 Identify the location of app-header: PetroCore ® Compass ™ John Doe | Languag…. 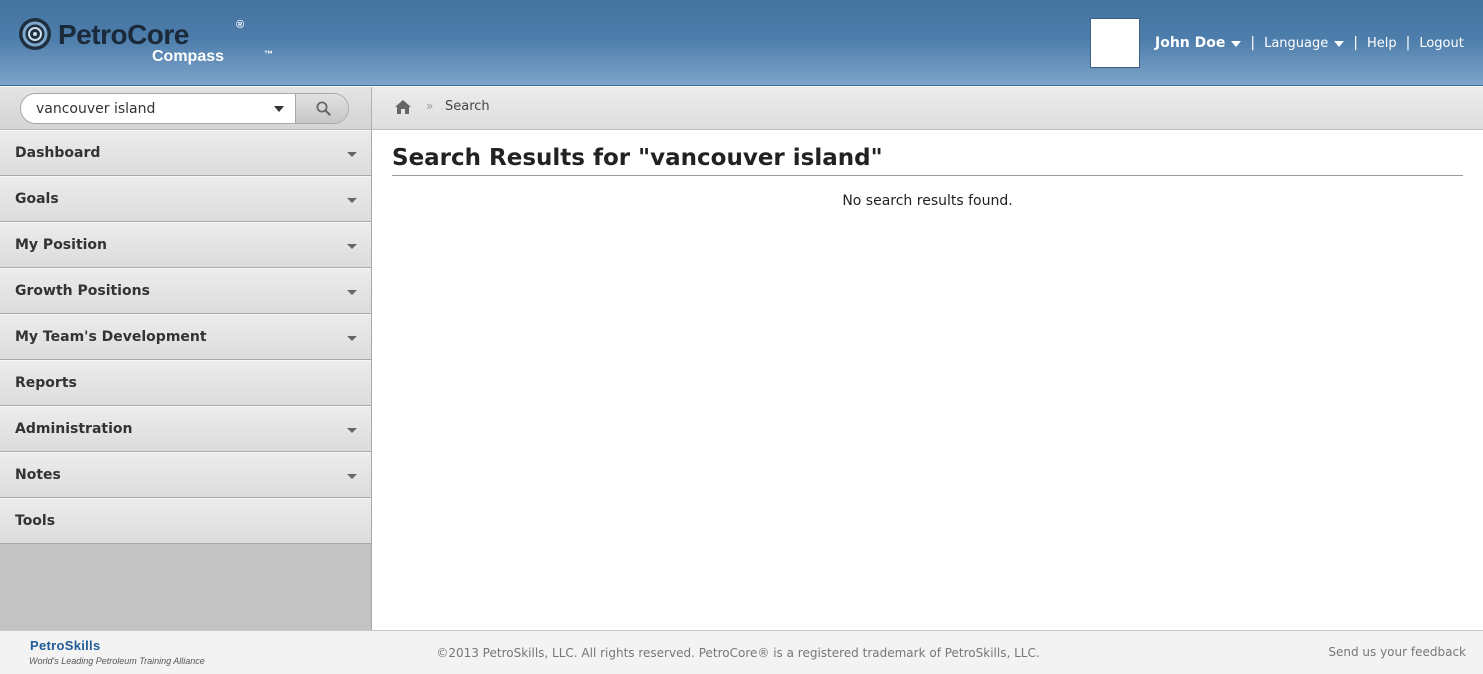
(741, 43).